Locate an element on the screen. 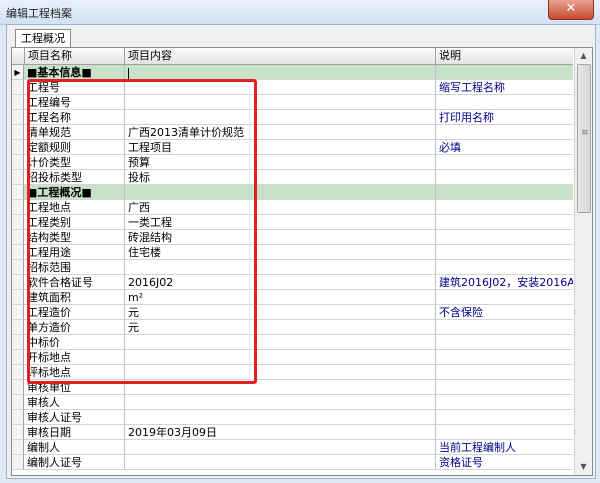 The width and height of the screenshot is (600, 483). vertical-scrollbar: ▲ ≡ ▼ is located at coordinates (583, 261).